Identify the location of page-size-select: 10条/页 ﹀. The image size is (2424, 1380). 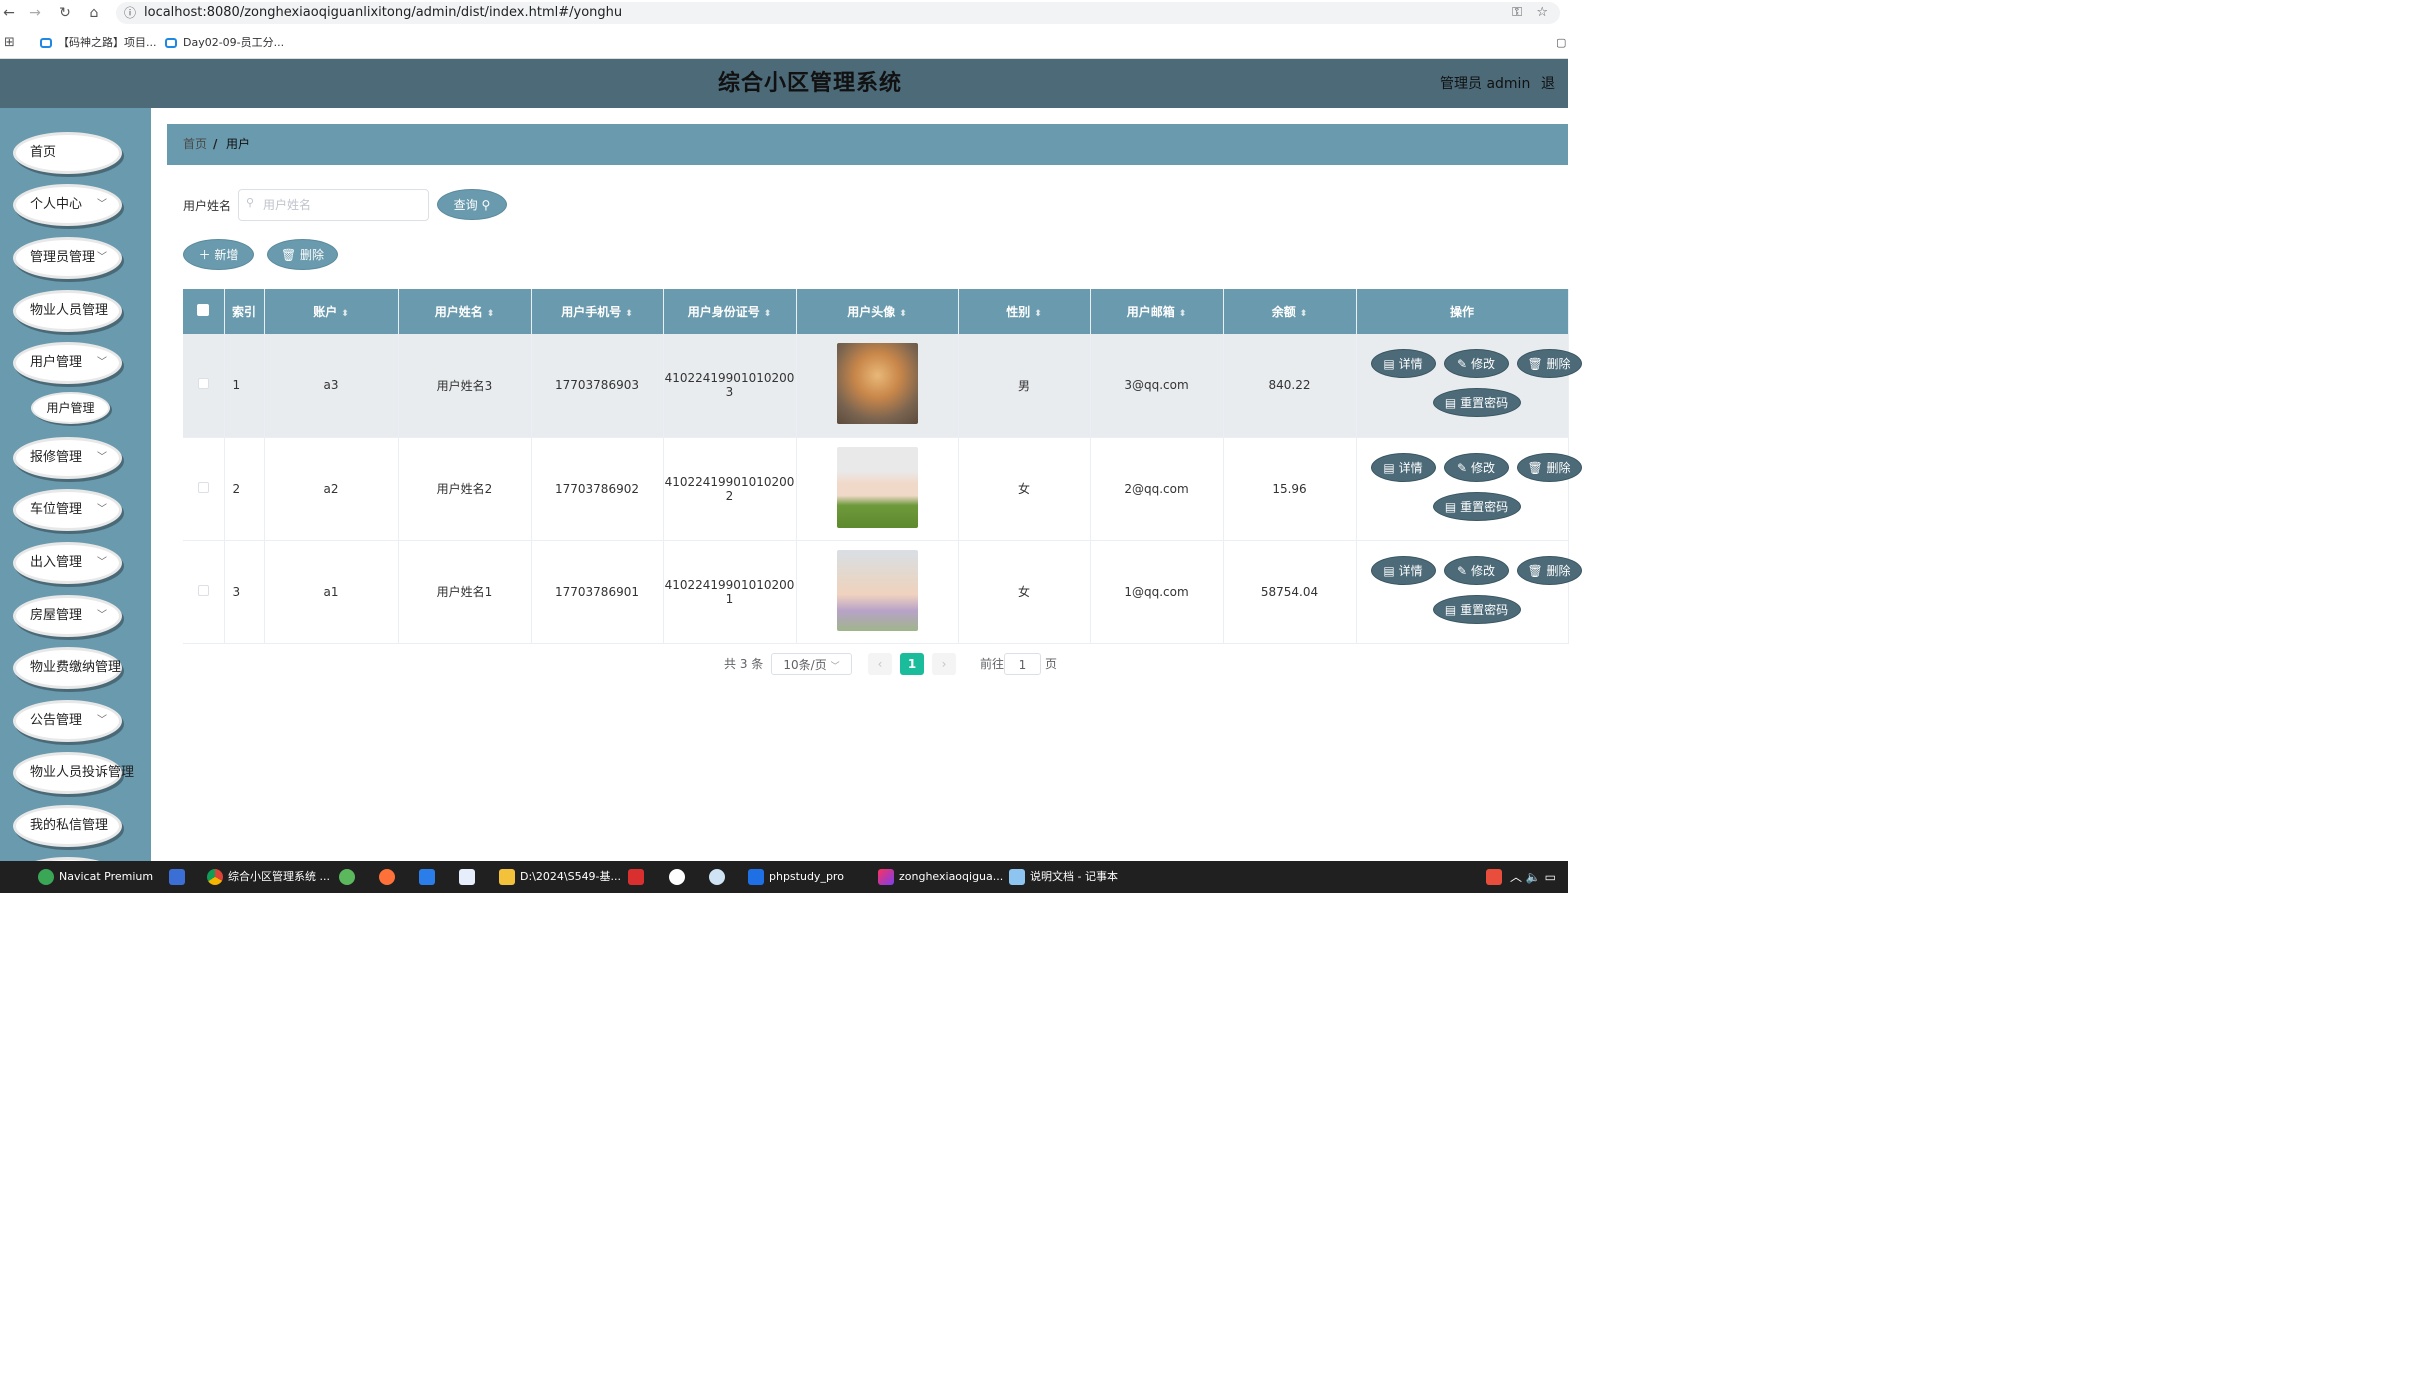
(811, 664).